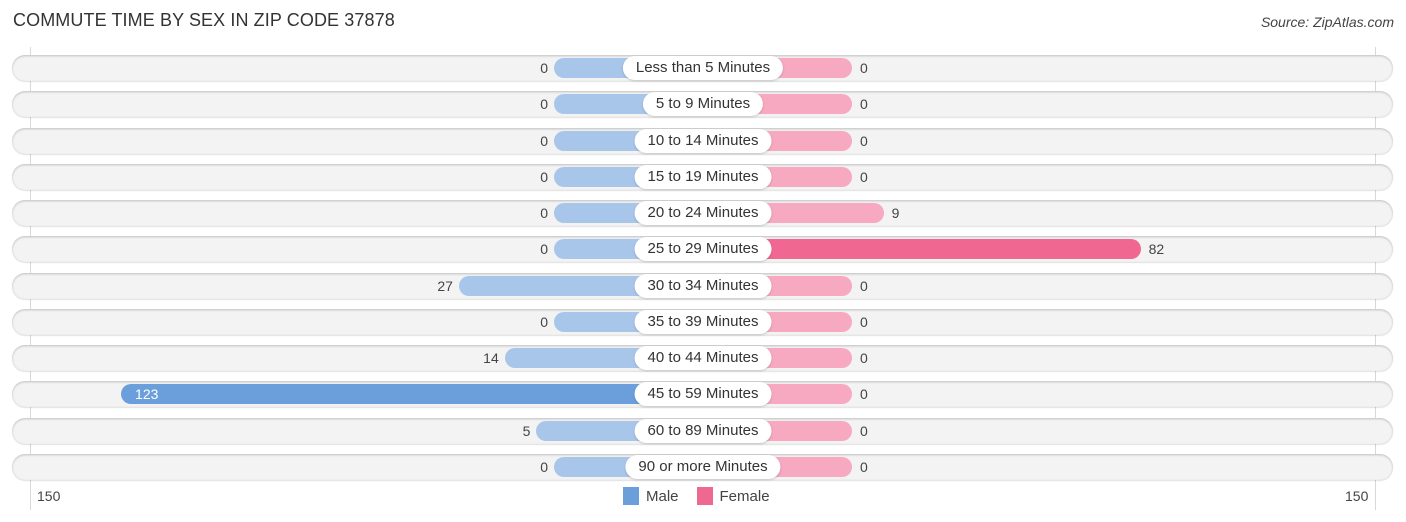  What do you see at coordinates (147, 394) in the screenshot?
I see `value-label-male: 123` at bounding box center [147, 394].